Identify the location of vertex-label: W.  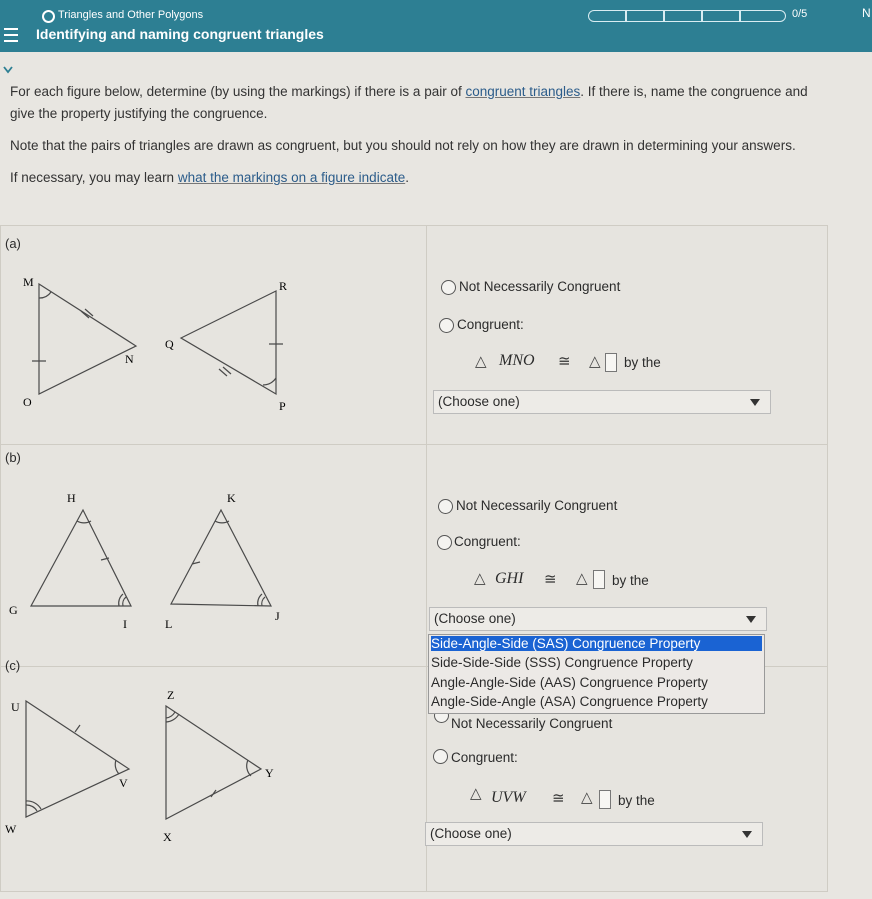
(11, 829).